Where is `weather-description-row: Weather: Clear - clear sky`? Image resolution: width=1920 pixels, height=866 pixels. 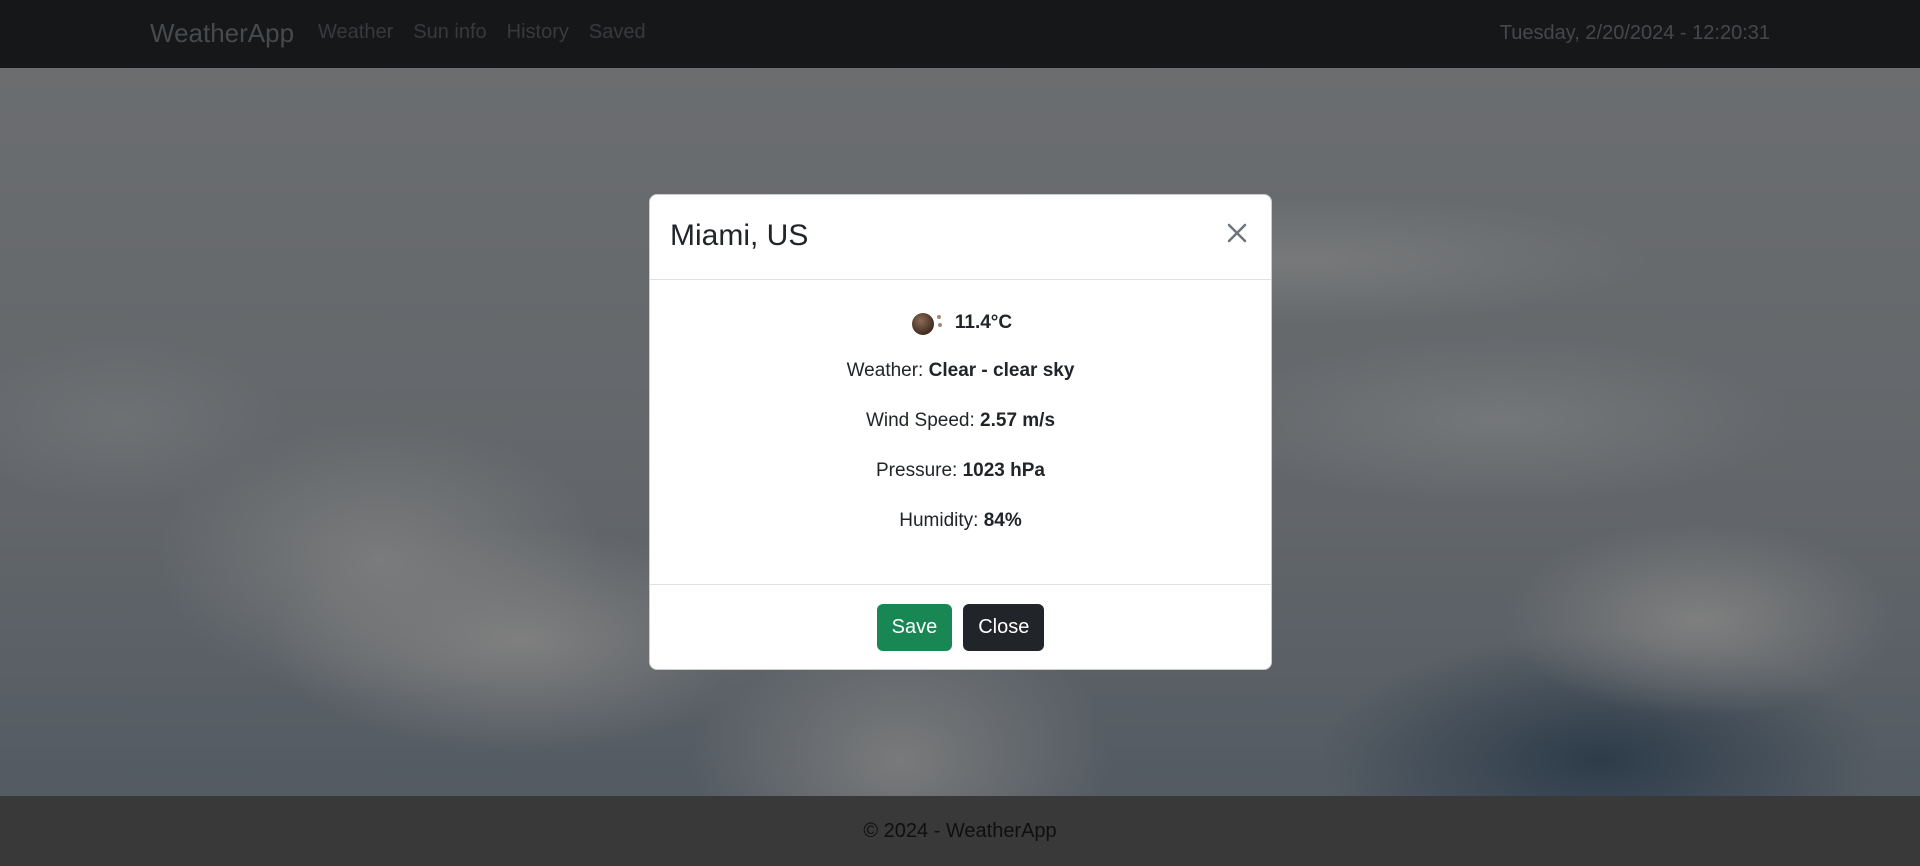 weather-description-row: Weather: Clear - clear sky is located at coordinates (960, 371).